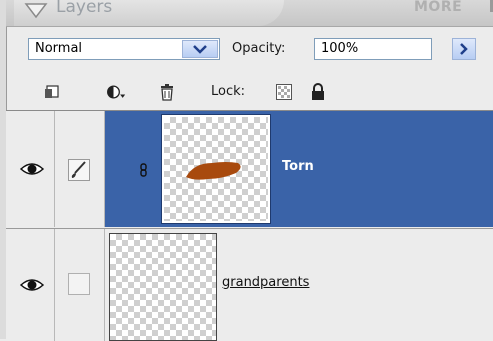  Describe the element at coordinates (116, 92) in the screenshot. I see `adjustment-layer-icon` at that location.